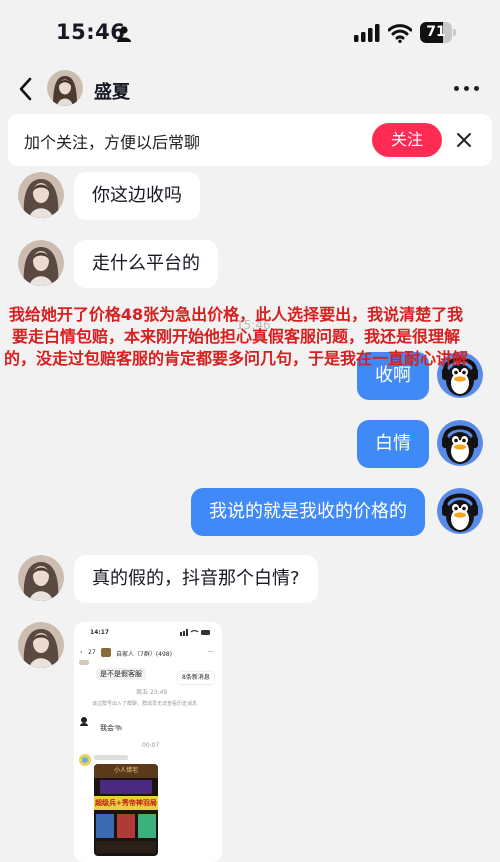 This screenshot has width=500, height=862. Describe the element at coordinates (393, 444) in the screenshot. I see `message-bubble-outgoing: 白情` at that location.